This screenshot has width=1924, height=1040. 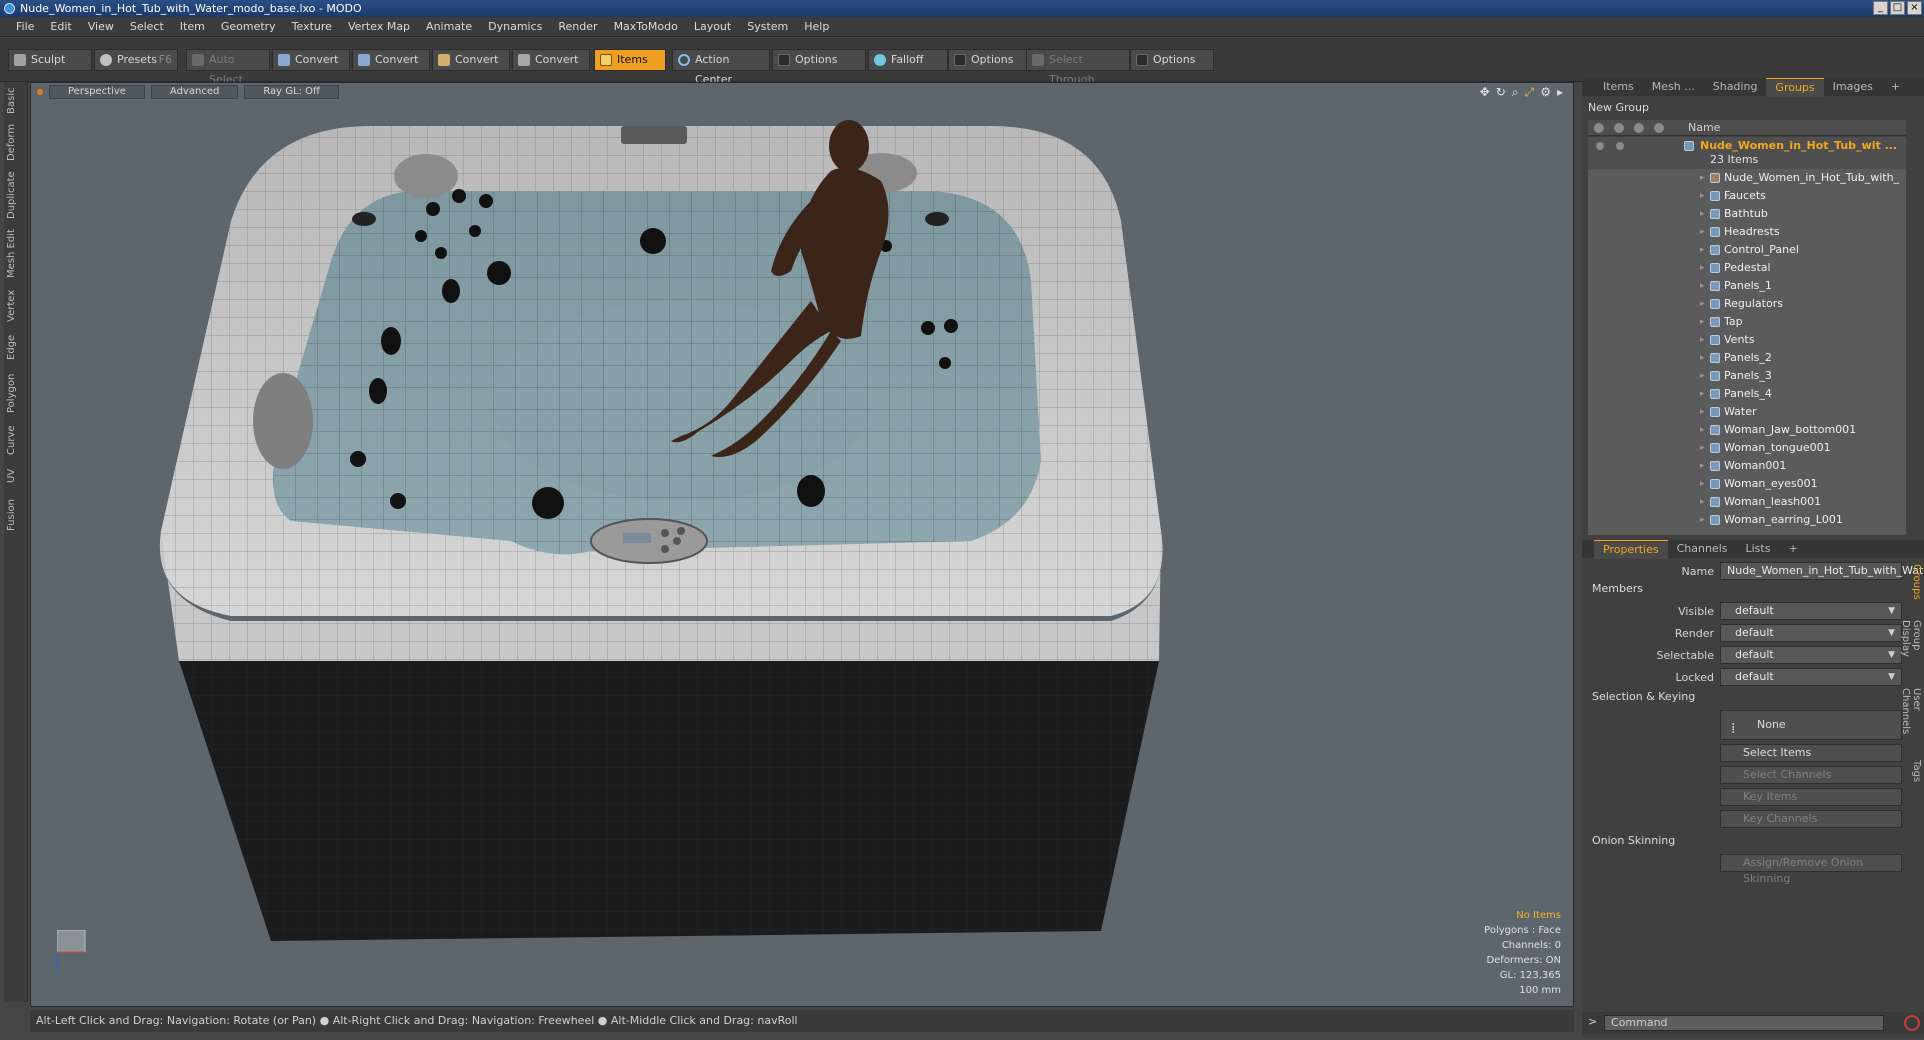 What do you see at coordinates (228, 67) in the screenshot?
I see `auto-select-button: Auto Select` at bounding box center [228, 67].